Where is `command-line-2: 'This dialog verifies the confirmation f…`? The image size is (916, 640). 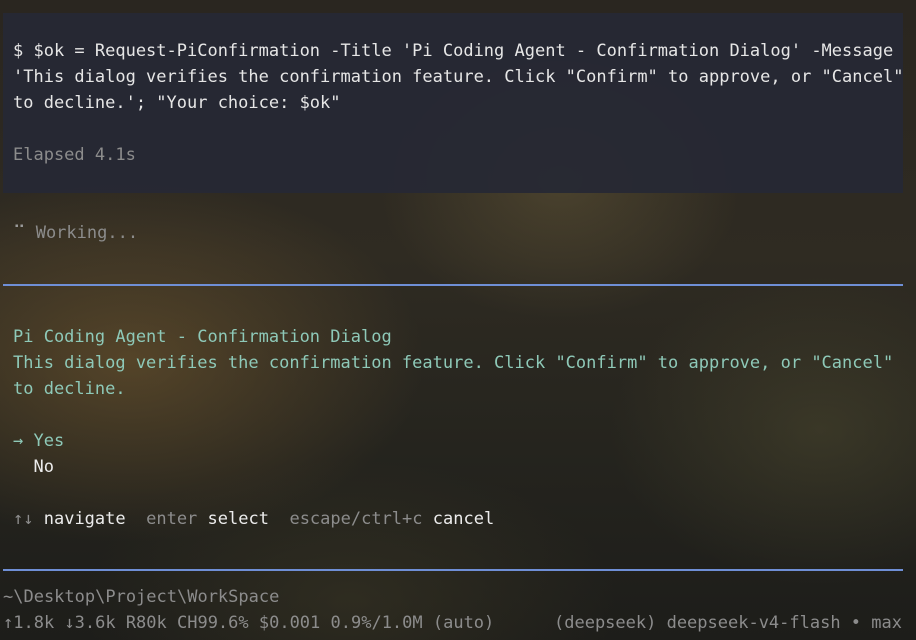
command-line-2: 'This dialog verifies the confirmation f… is located at coordinates (458, 77).